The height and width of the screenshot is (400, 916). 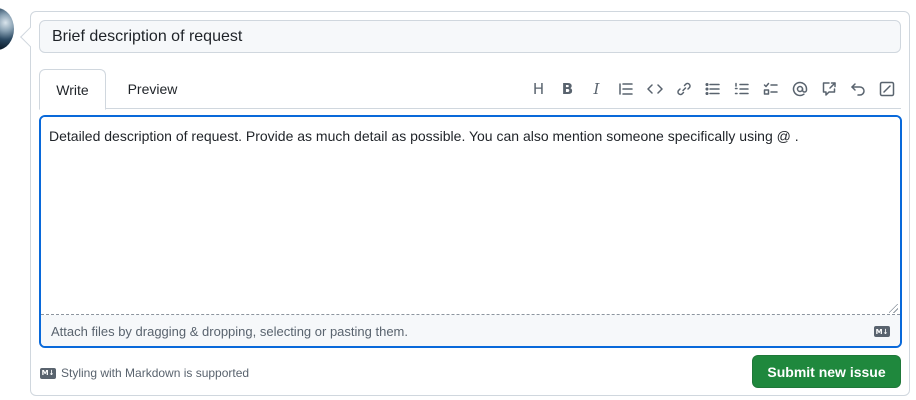 I want to click on cross-reference-button, so click(x=828, y=89).